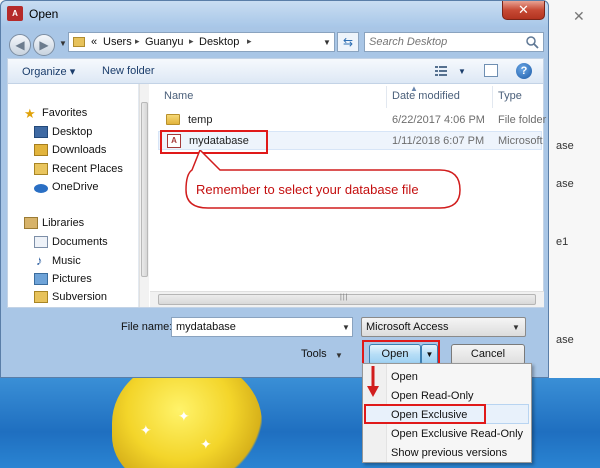 The width and height of the screenshot is (600, 468). I want to click on title-bar: A Open ✕, so click(274, 14).